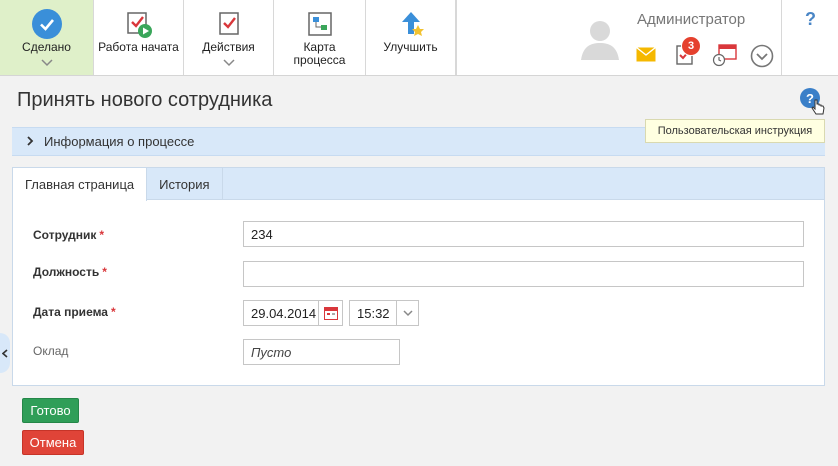 The height and width of the screenshot is (466, 838). Describe the element at coordinates (46, 47) in the screenshot. I see `done-label: Сделано` at that location.